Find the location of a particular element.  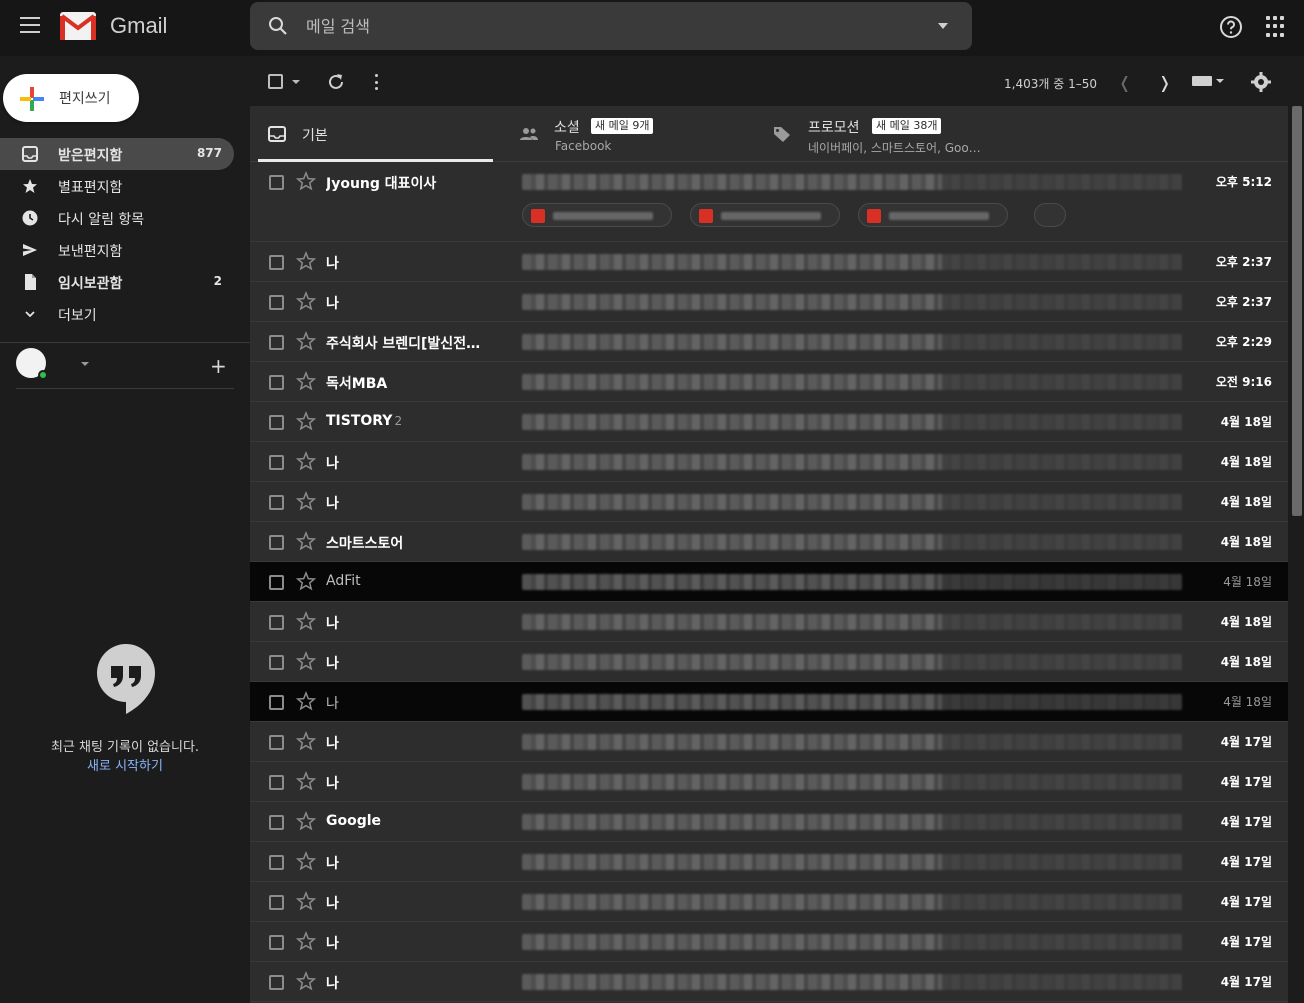

email-row: 스마트스토어 4월 18일 is located at coordinates (769, 542).